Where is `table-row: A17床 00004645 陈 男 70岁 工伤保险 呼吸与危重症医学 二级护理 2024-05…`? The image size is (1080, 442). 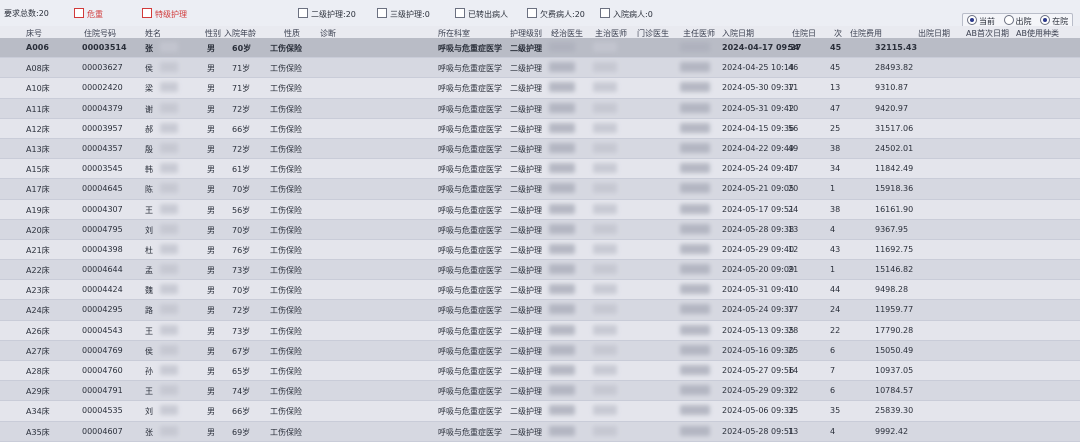 table-row: A17床 00004645 陈 男 70岁 工伤保险 呼吸与危重症医学 二级护理 2024-05… is located at coordinates (540, 189).